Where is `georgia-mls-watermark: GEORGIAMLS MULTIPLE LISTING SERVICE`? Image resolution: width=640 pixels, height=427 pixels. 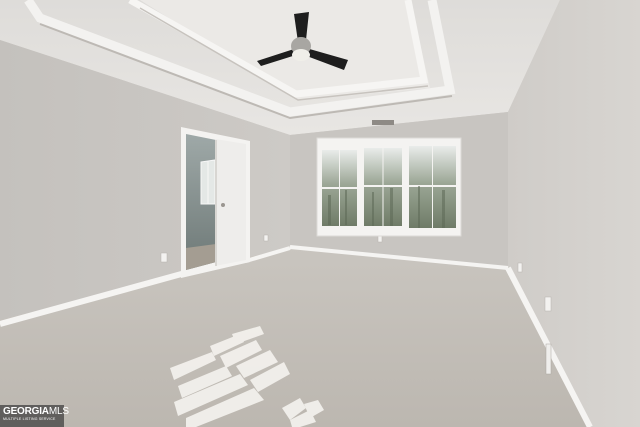 georgia-mls-watermark: GEORGIAMLS MULTIPLE LISTING SERVICE is located at coordinates (34, 416).